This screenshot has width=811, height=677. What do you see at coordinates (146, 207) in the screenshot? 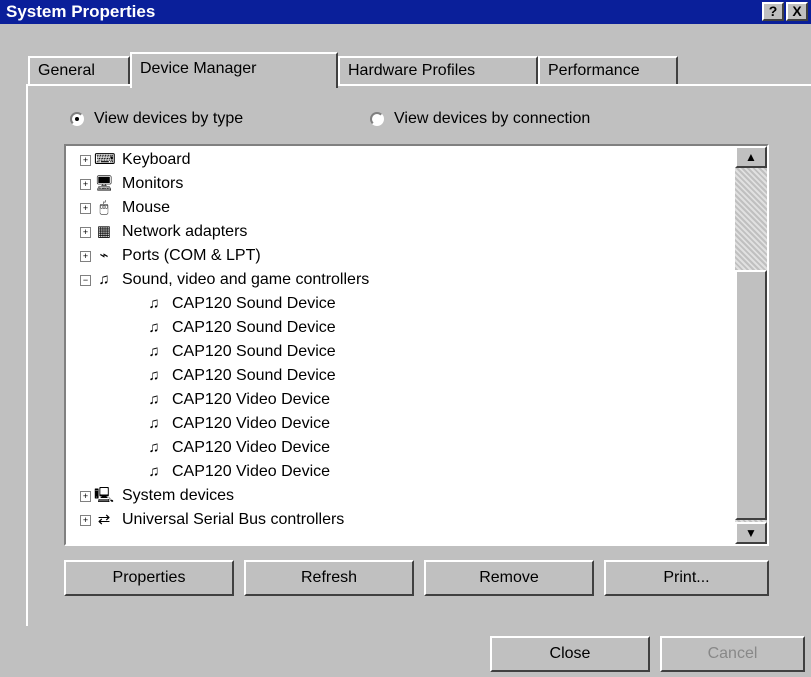
I see `tree-item-label: Mouse` at bounding box center [146, 207].